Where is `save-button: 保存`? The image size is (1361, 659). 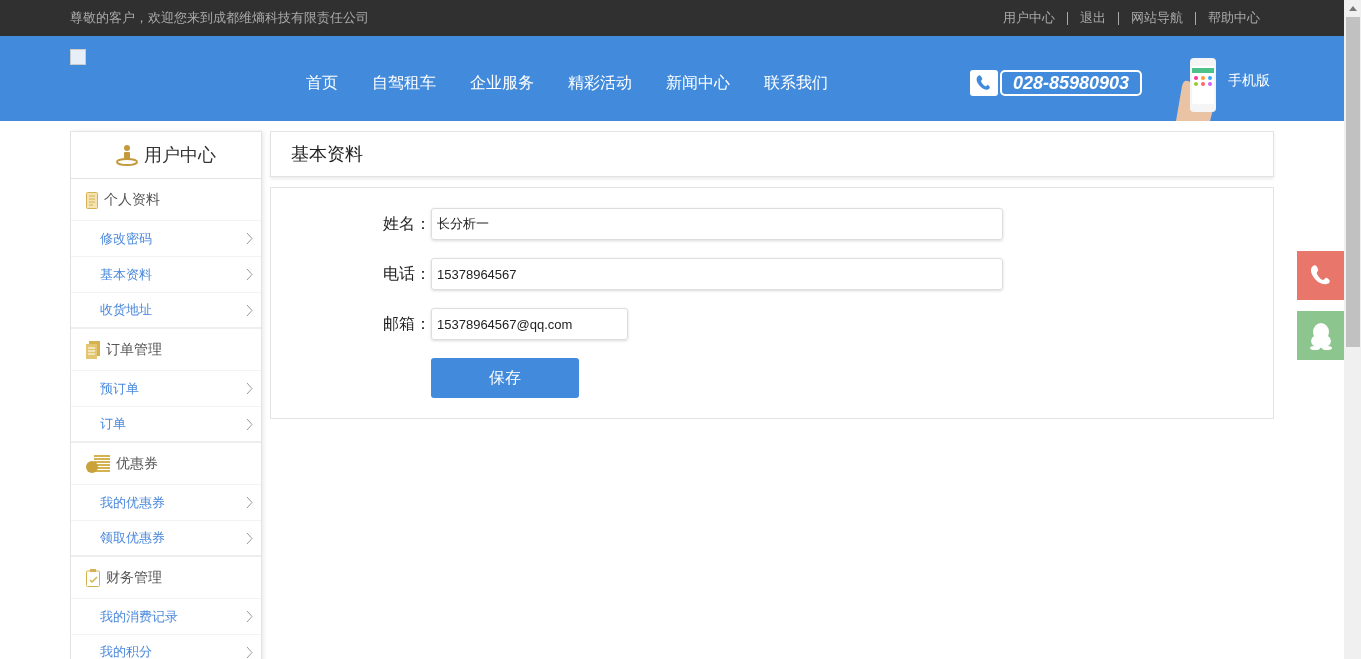 save-button: 保存 is located at coordinates (505, 378).